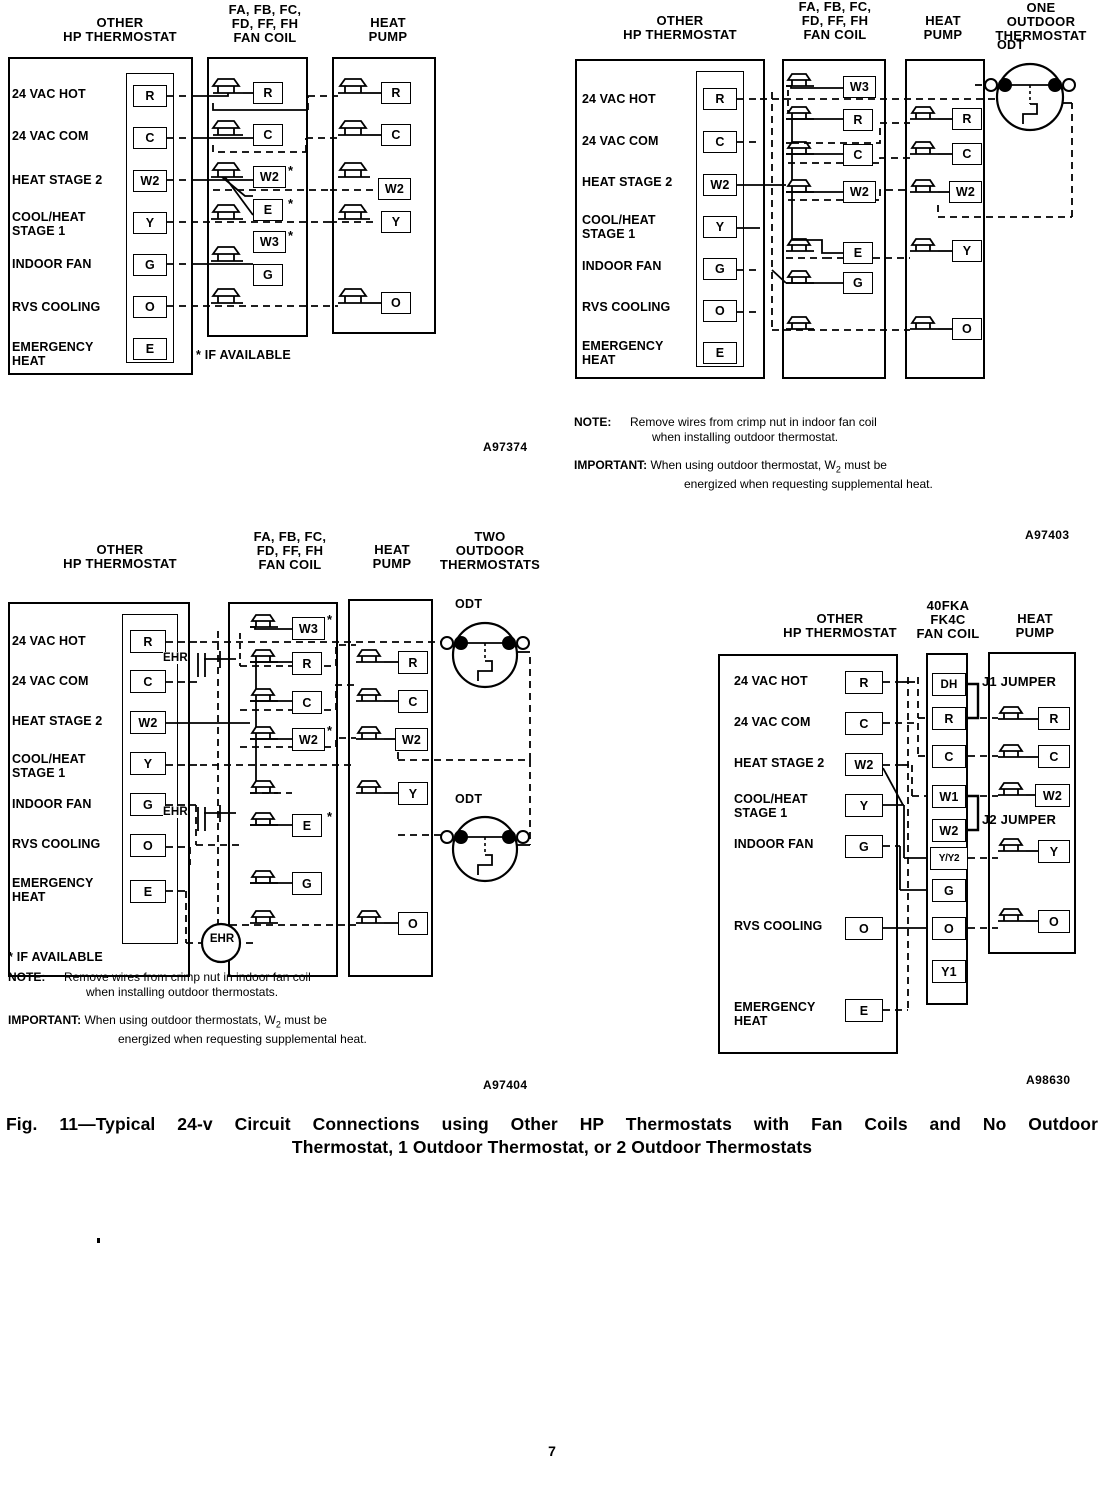 The width and height of the screenshot is (1104, 1489). I want to click on diagram2-important-line1-b: must be, so click(863, 465).